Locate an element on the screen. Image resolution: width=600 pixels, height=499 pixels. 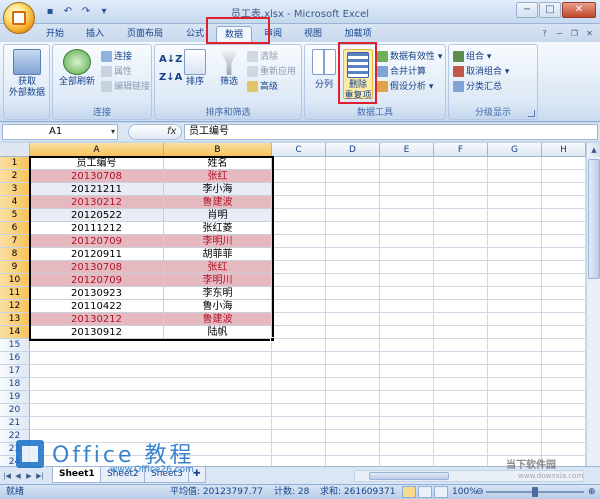
insert-sheet-icon: ✚ is located at coordinates (197, 475).